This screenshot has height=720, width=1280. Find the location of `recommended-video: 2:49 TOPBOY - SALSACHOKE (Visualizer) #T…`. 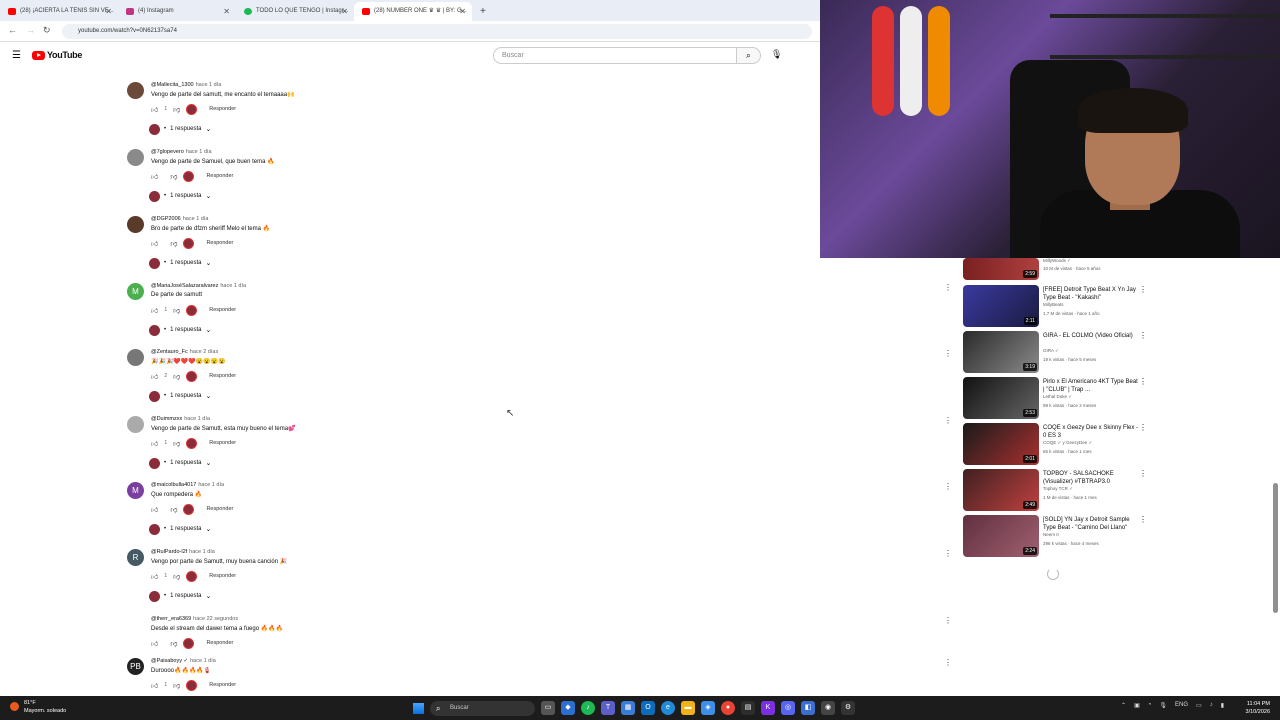

recommended-video: 2:49 TOPBOY - SALSACHOKE (Visualizer) #T… is located at coordinates (1063, 490).